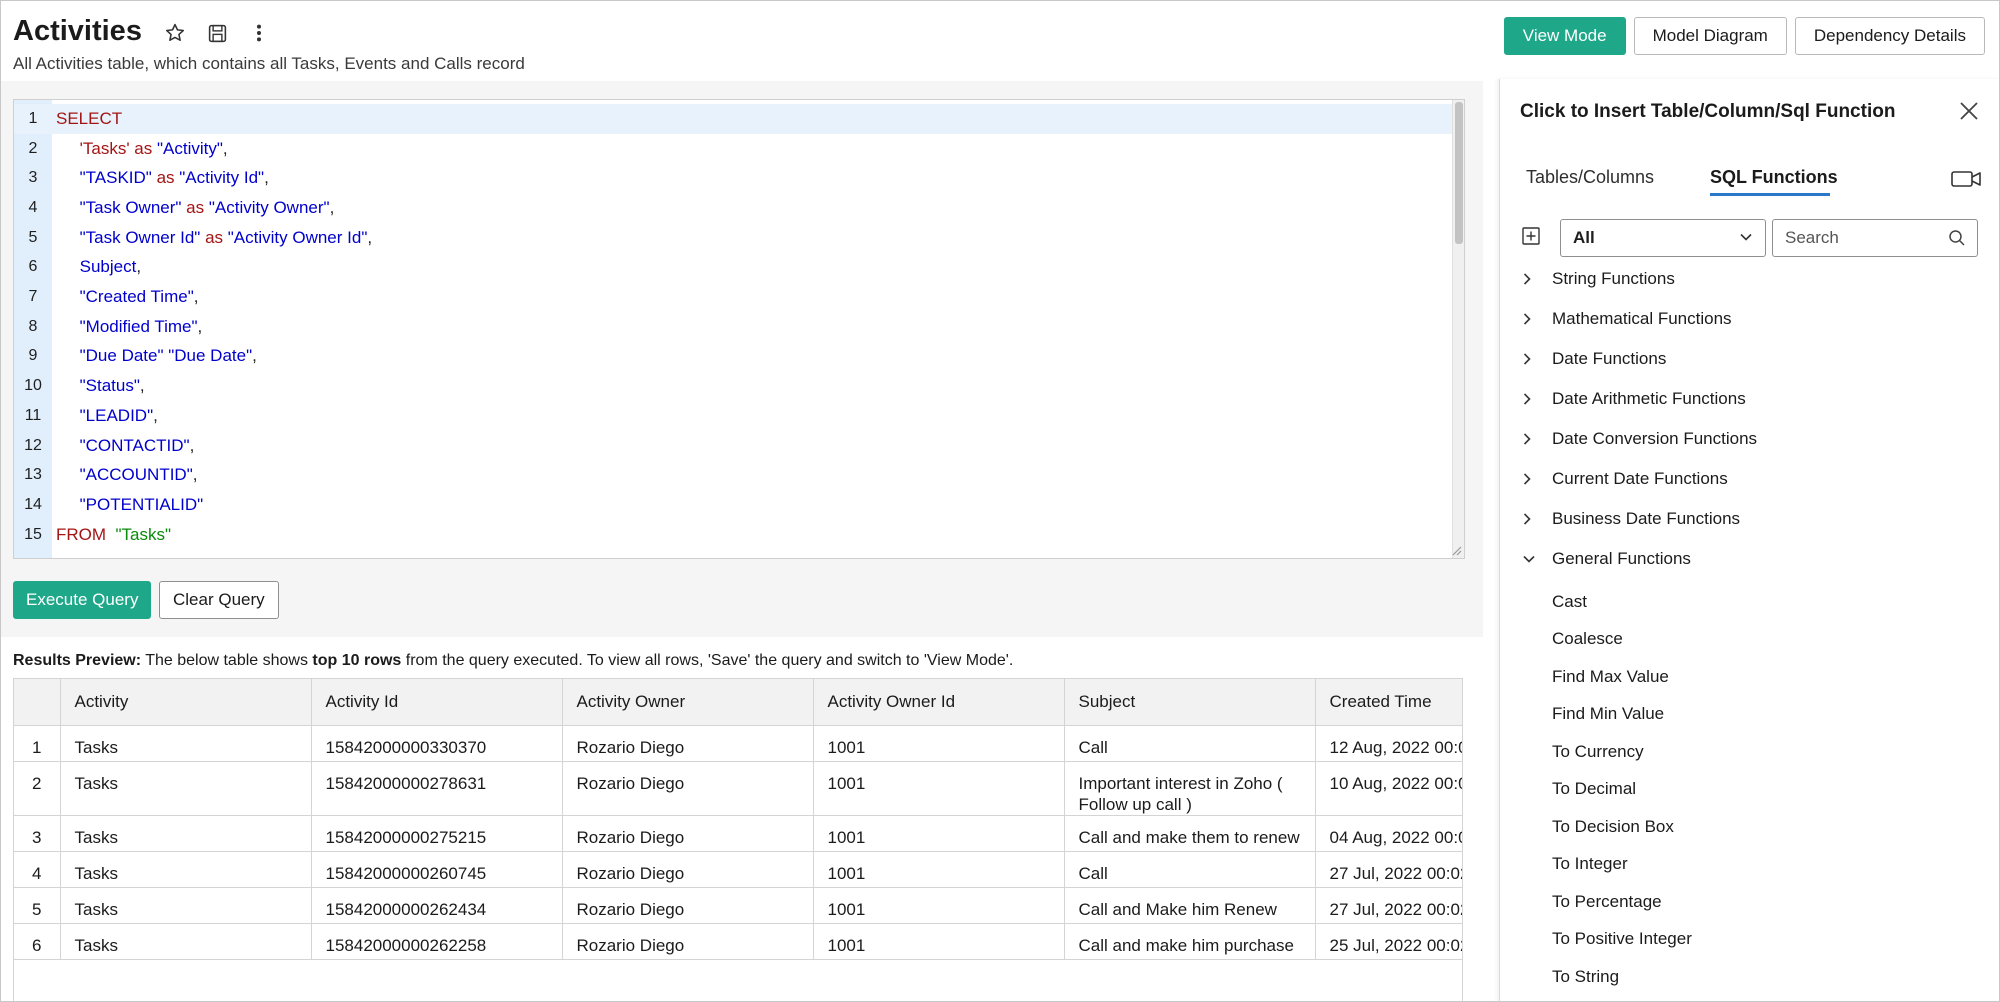 This screenshot has height=1002, width=2000. What do you see at coordinates (734, 178) in the screenshot?
I see `code-line: 3 "TASKID" as "Activity Id",` at bounding box center [734, 178].